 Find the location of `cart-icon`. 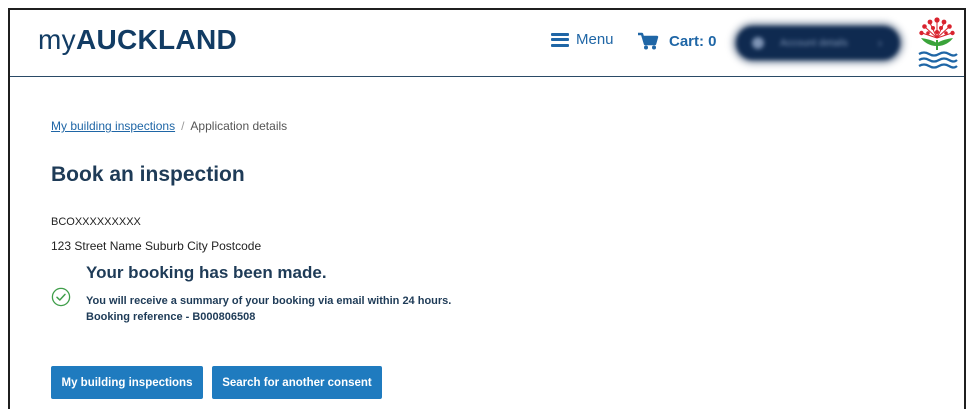

cart-icon is located at coordinates (648, 41).